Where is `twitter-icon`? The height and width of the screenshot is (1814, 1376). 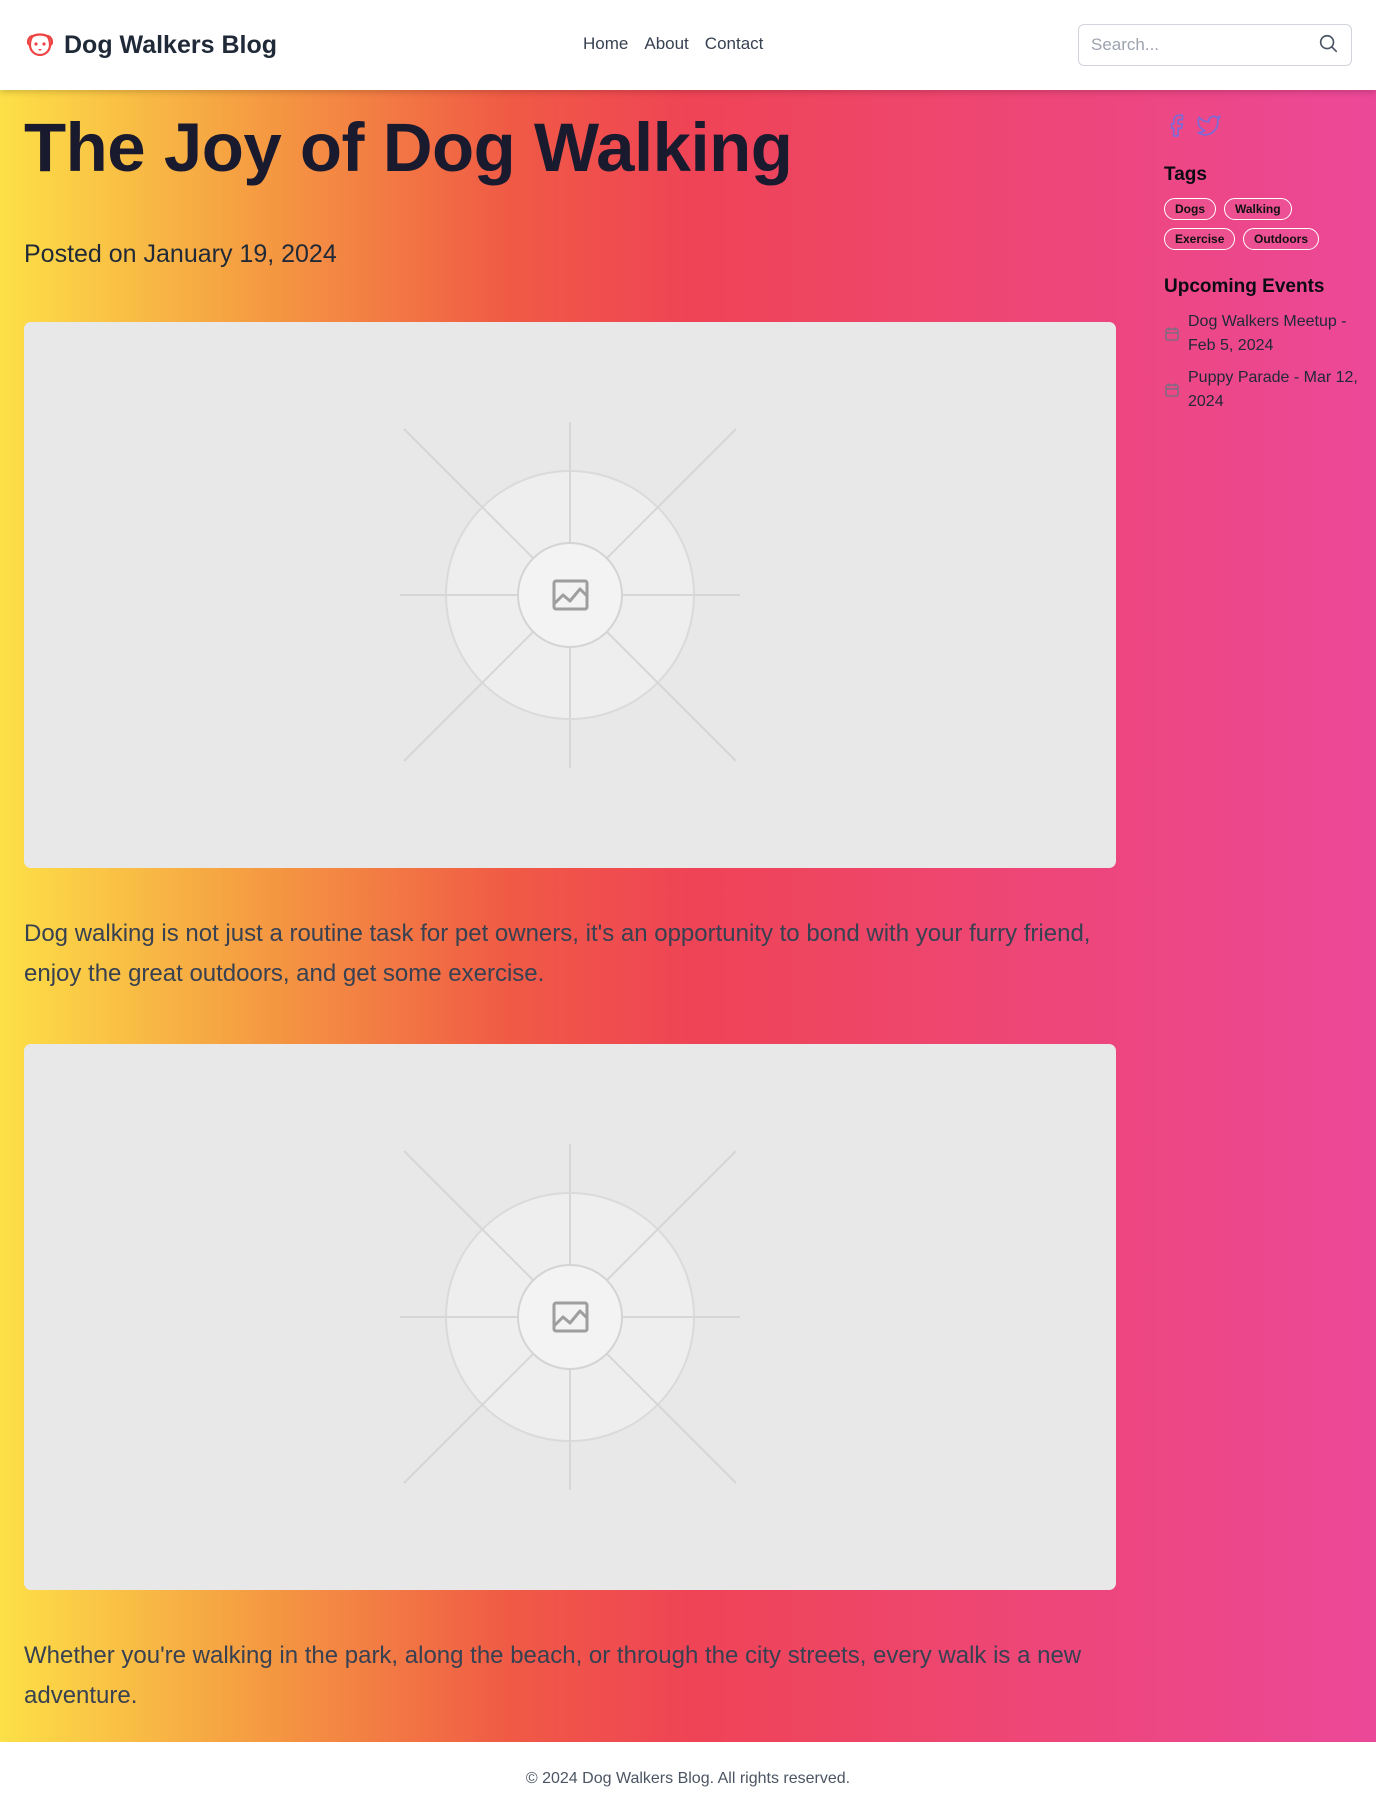 twitter-icon is located at coordinates (1209, 125).